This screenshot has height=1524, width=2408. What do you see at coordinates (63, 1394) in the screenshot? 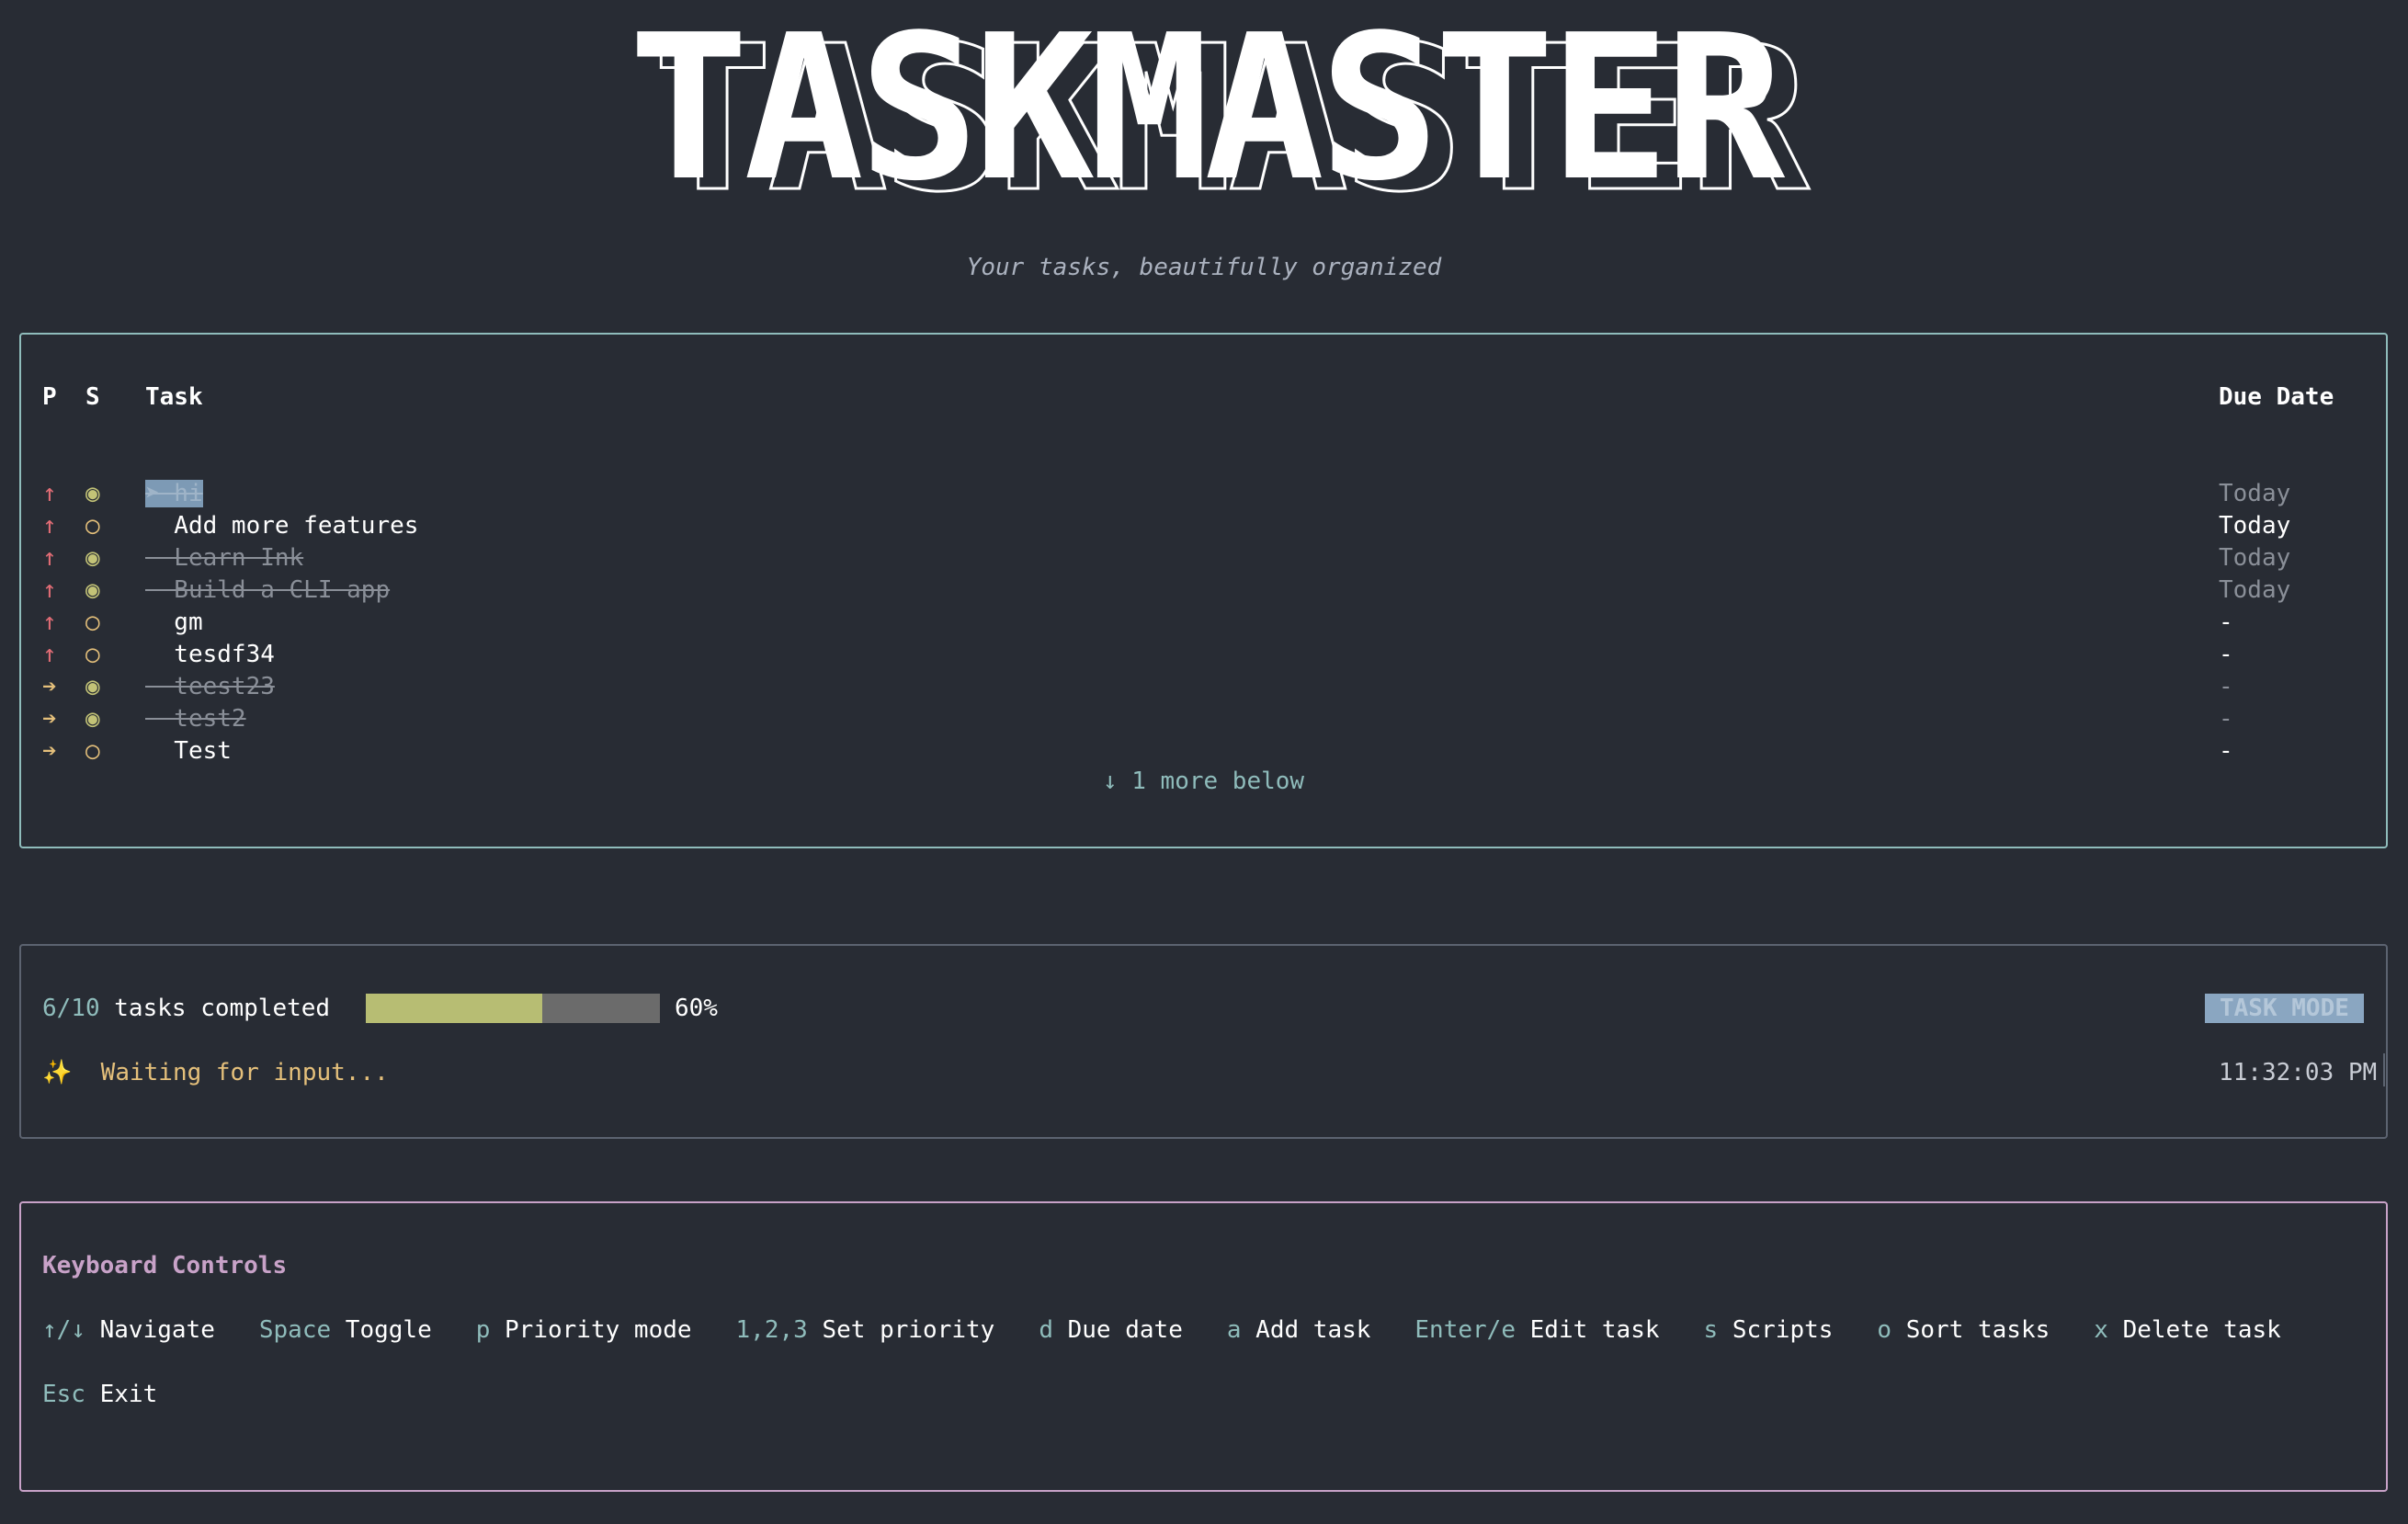
I see `shortcut-key: Esc` at bounding box center [63, 1394].